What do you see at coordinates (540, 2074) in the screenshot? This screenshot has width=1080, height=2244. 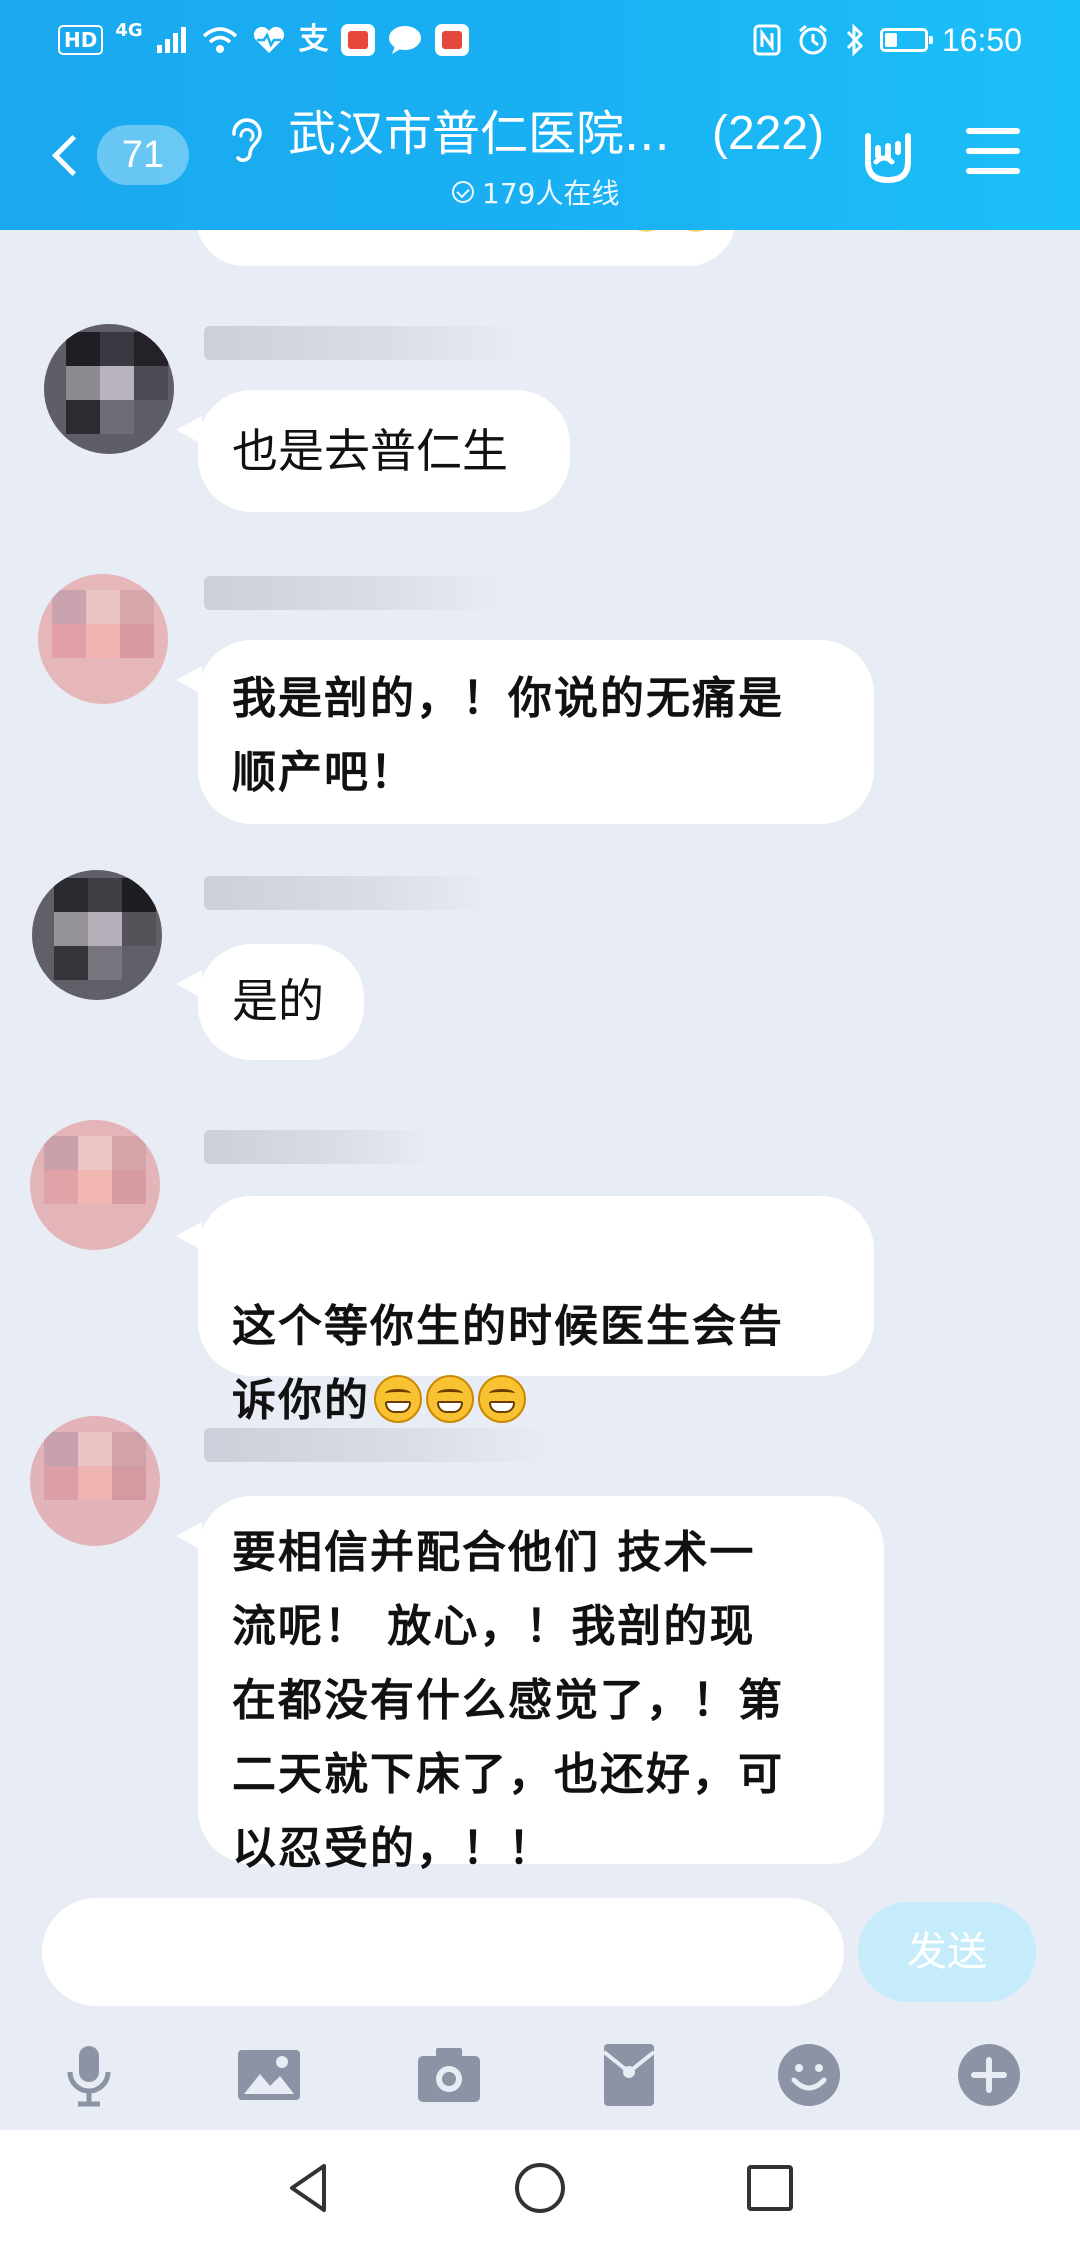 I see `input-toolbar` at bounding box center [540, 2074].